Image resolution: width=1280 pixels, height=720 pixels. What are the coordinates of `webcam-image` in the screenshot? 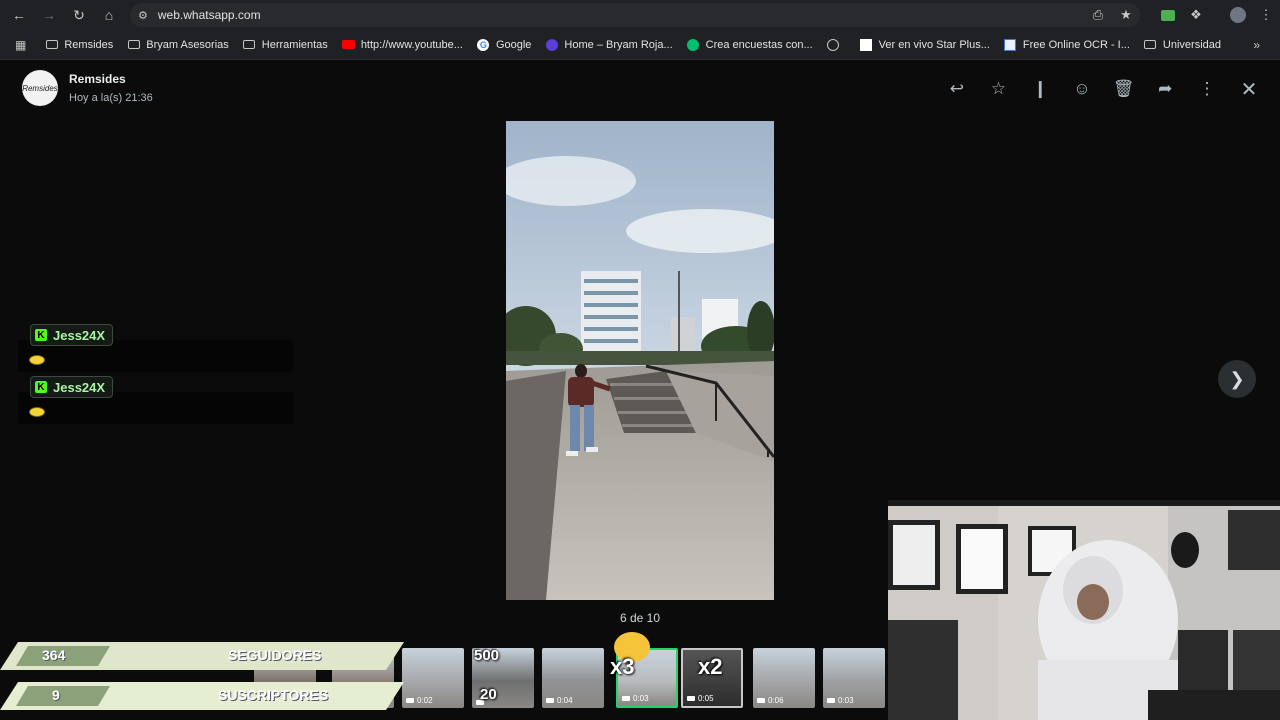 It's located at (1084, 610).